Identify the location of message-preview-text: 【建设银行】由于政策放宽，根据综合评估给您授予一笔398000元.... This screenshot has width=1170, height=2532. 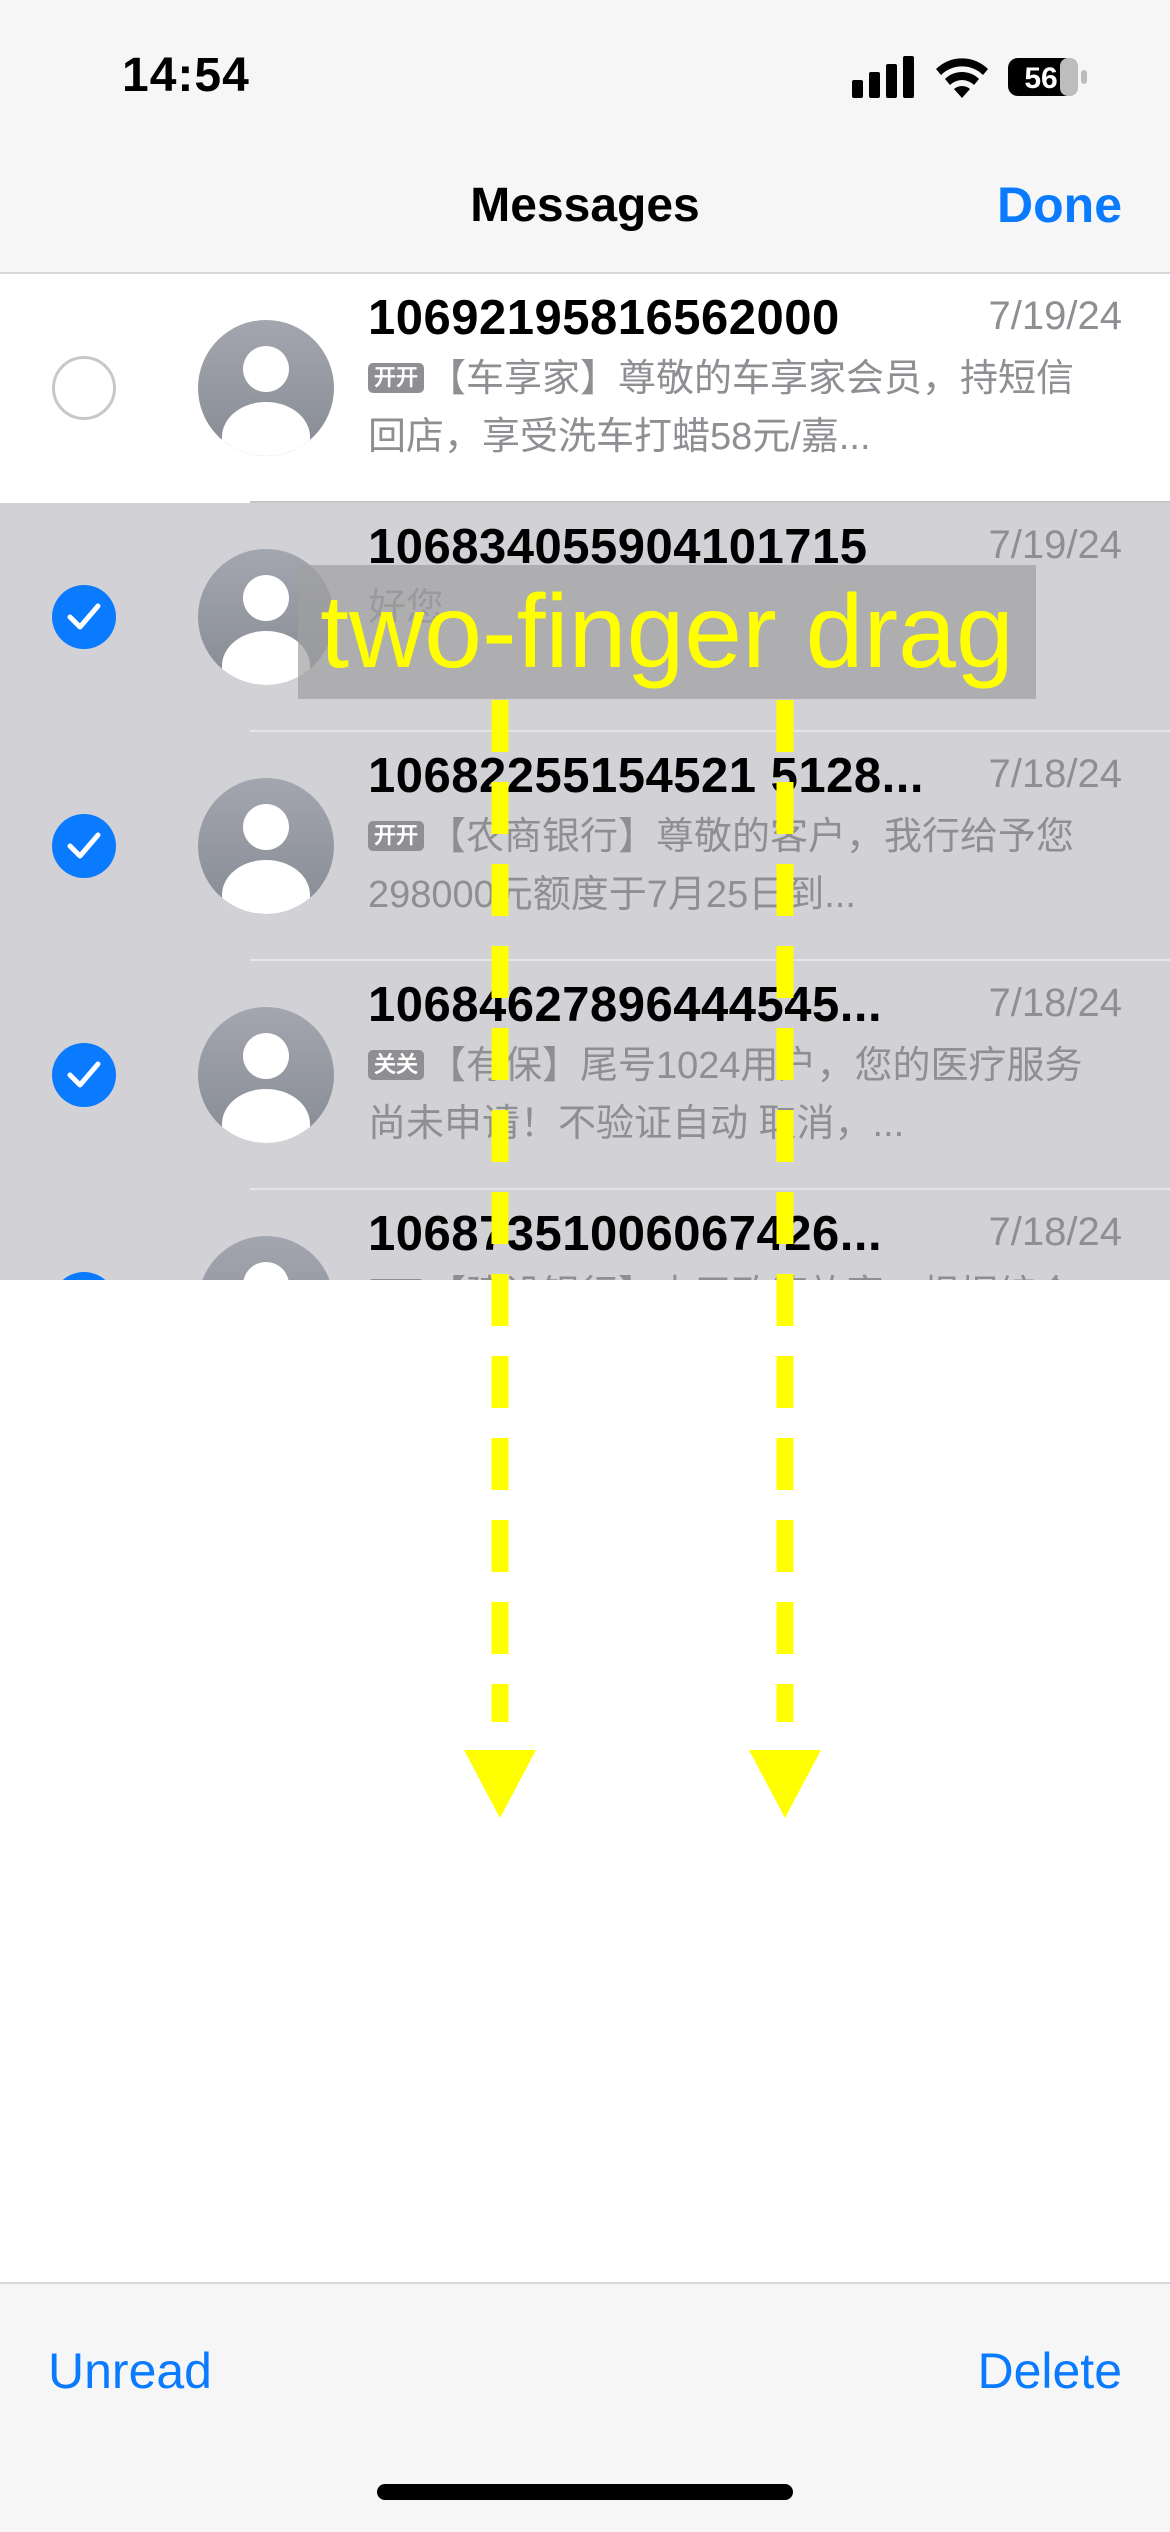
(721, 1277).